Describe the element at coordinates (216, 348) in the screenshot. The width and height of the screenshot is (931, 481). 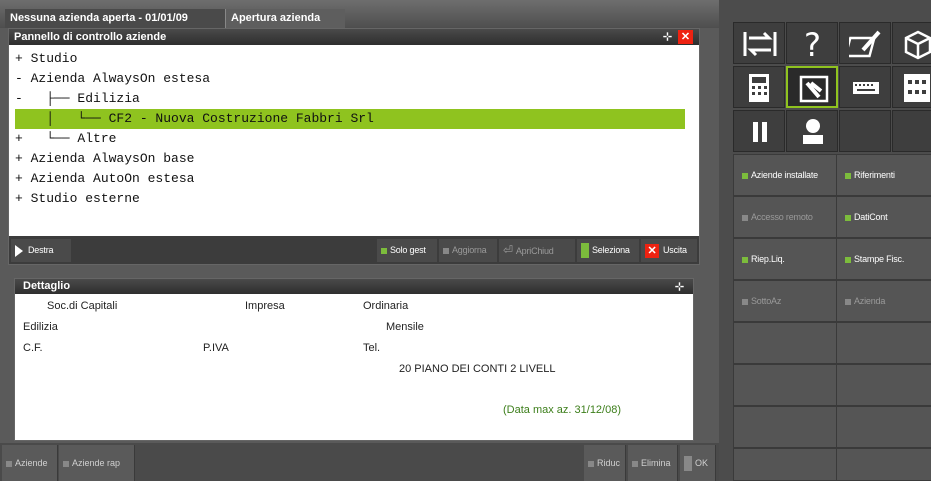
I see `piva-label: P.IVA` at that location.